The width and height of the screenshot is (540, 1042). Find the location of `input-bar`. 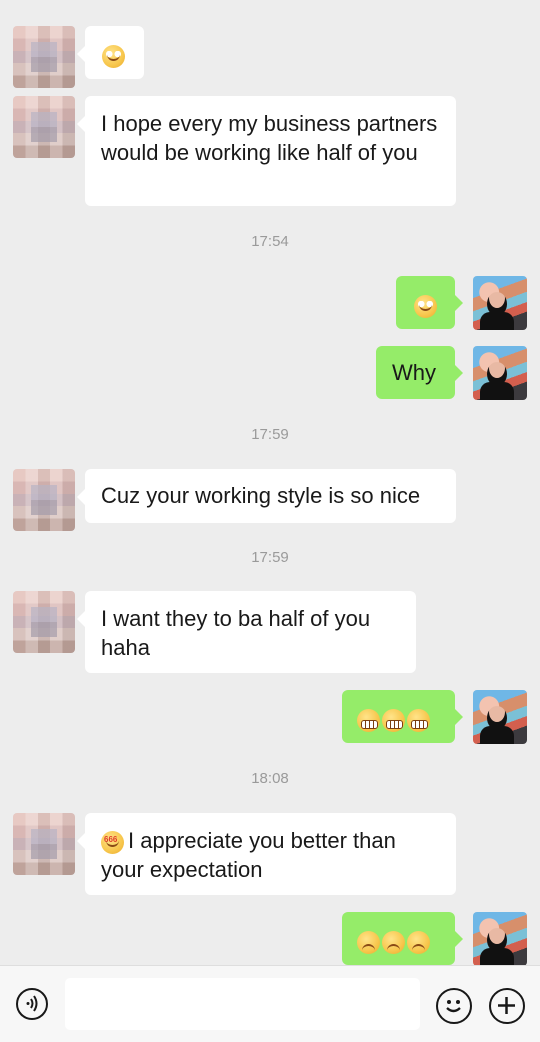

input-bar is located at coordinates (270, 1003).